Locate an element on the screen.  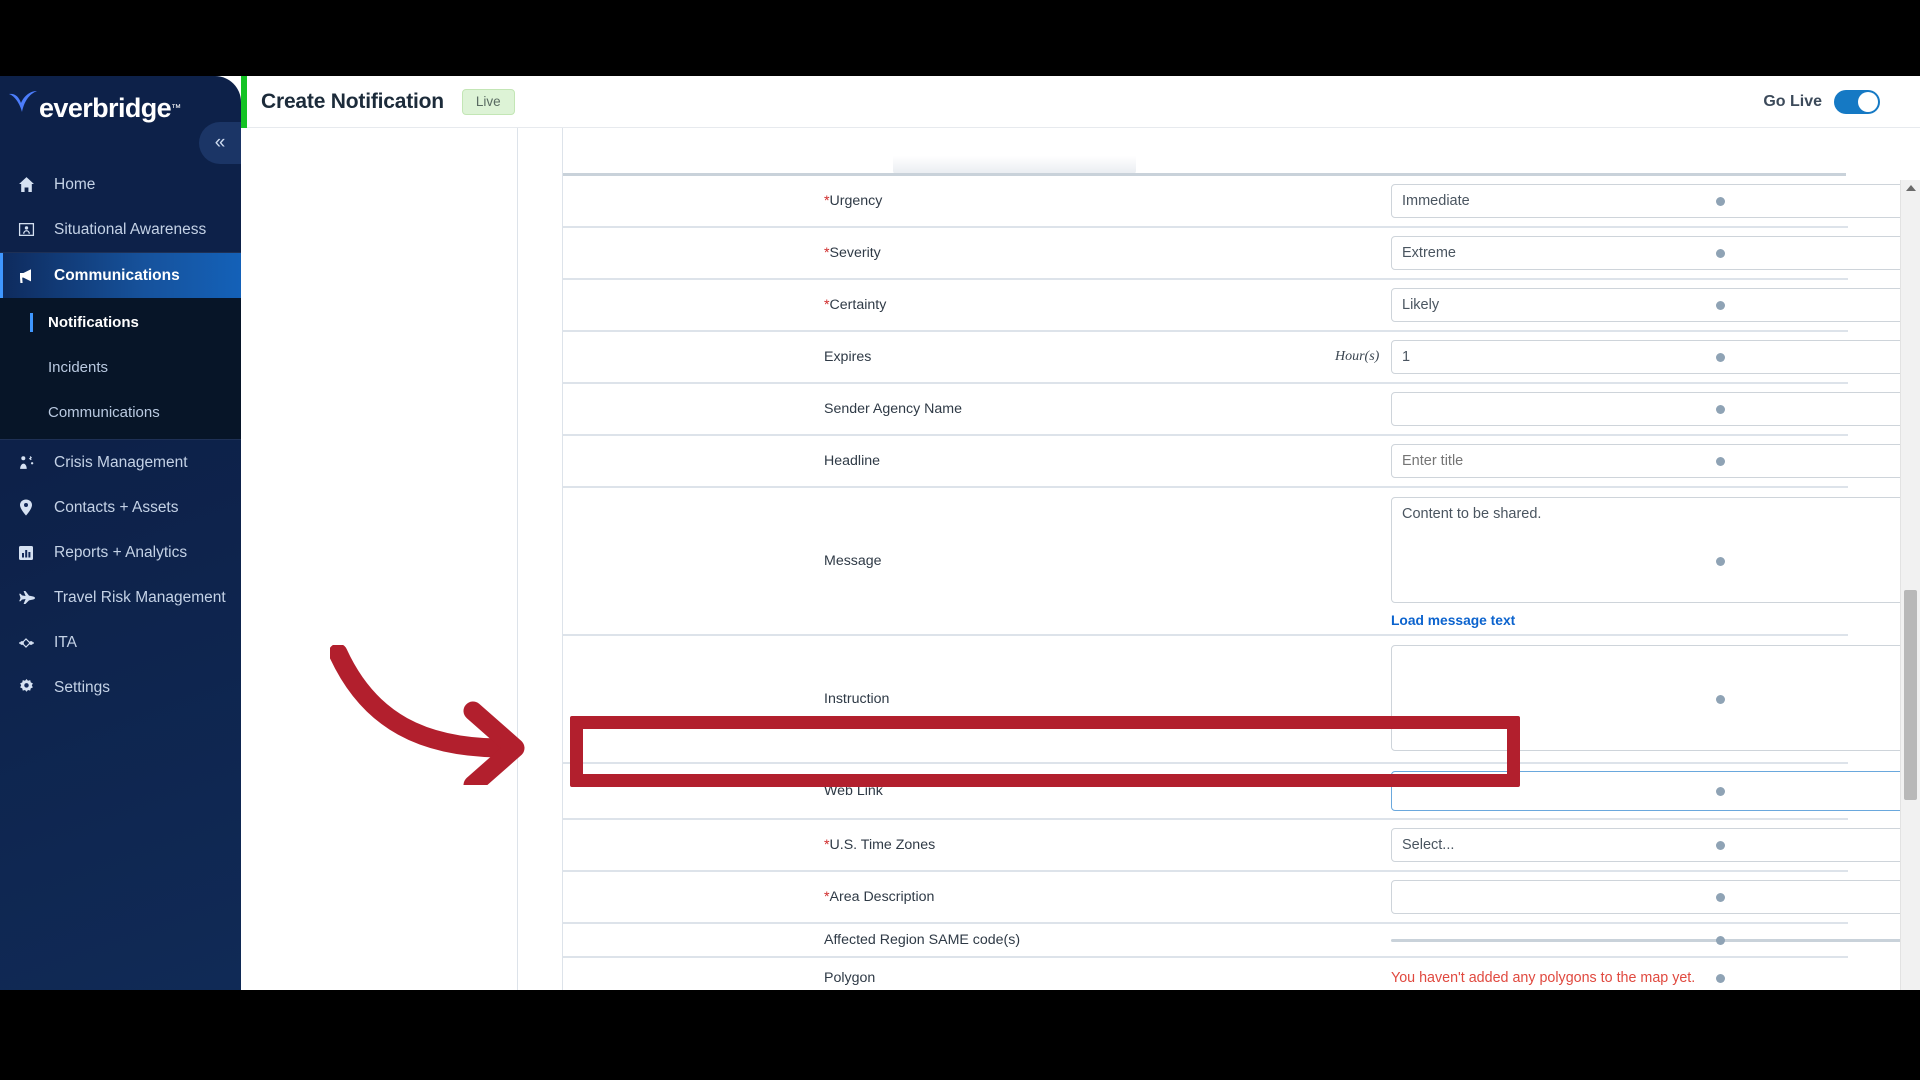
header-actions: Go Live is located at coordinates (1841, 101).